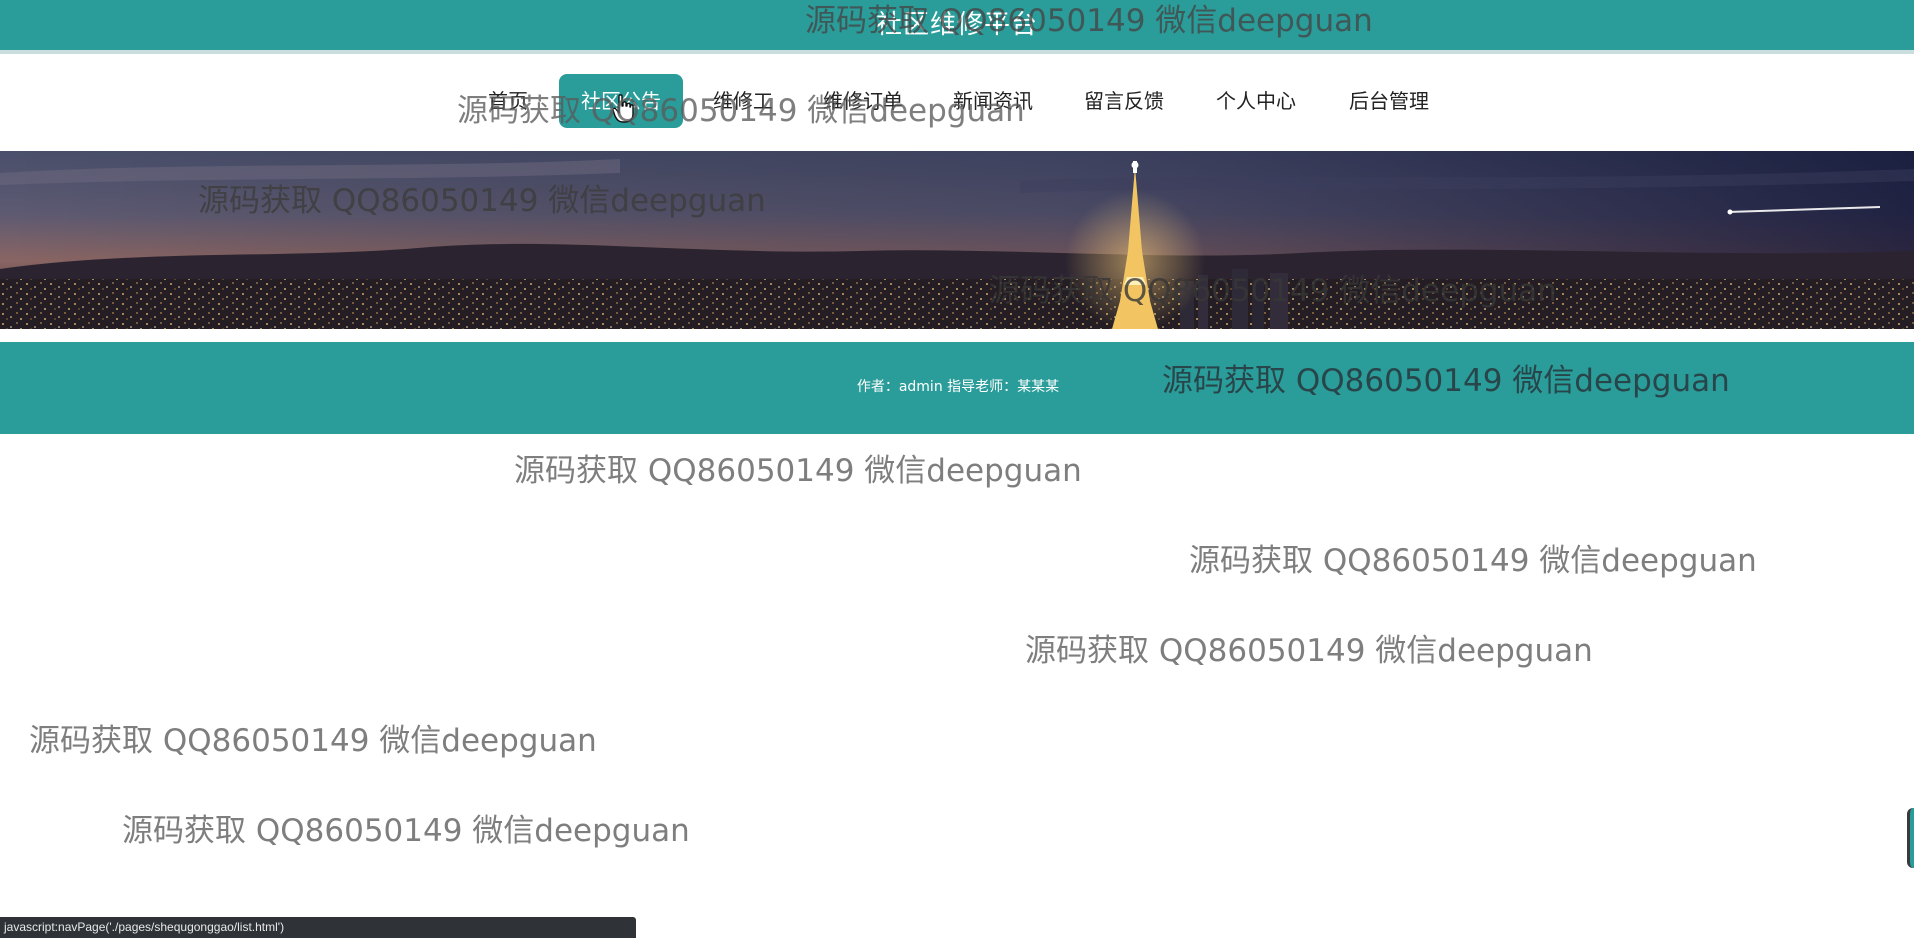 The image size is (1914, 938). I want to click on nav-item-personal-center: 个人中心, so click(1256, 101).